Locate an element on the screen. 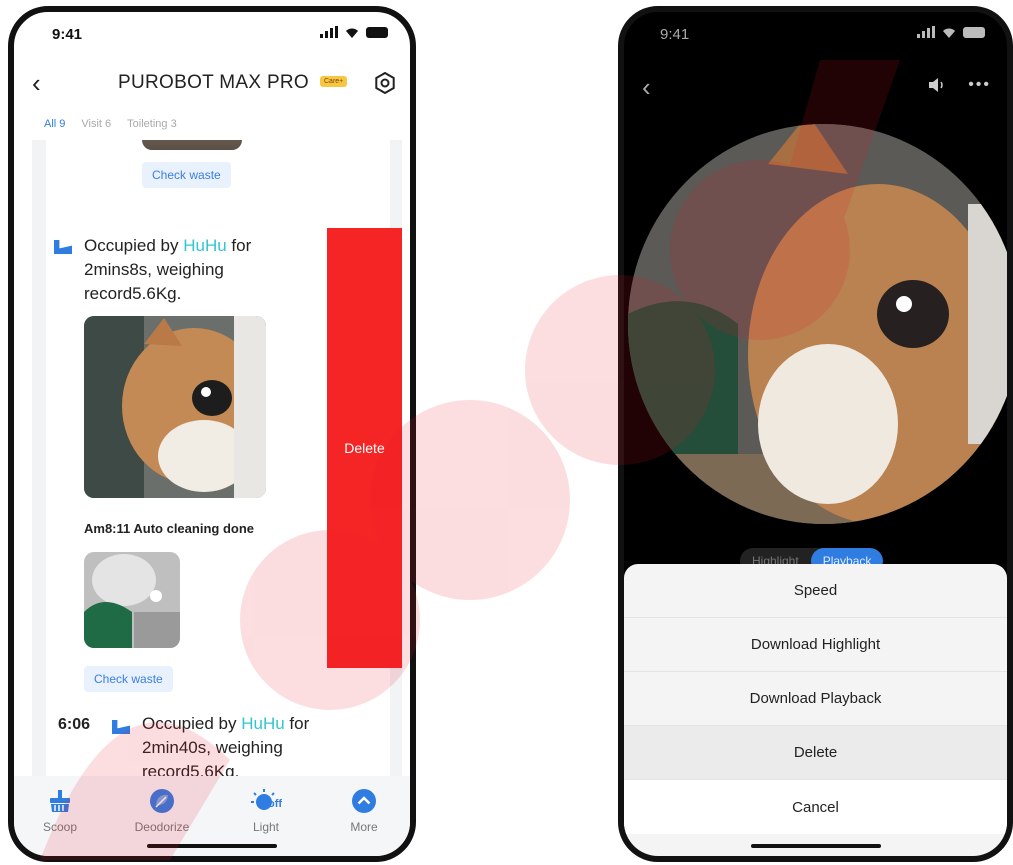 This screenshot has height=865, width=1013. sheet-item-speed: Speed is located at coordinates (815, 591).